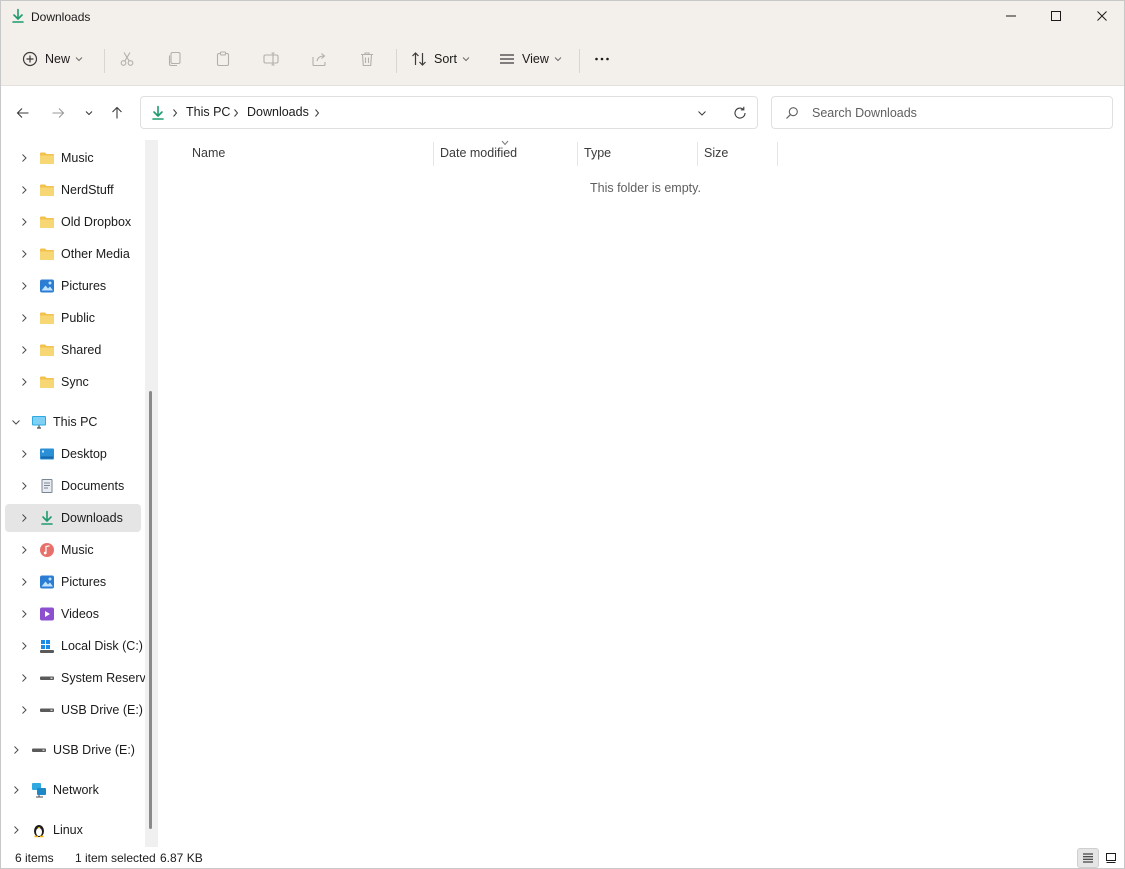 This screenshot has height=869, width=1125. I want to click on sidebar-item-label: Old Dropbox, so click(96, 222).